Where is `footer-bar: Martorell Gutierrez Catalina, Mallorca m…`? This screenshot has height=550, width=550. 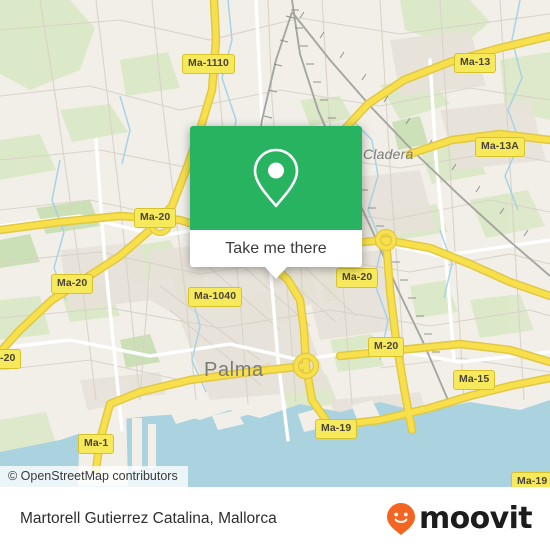 footer-bar: Martorell Gutierrez Catalina, Mallorca m… is located at coordinates (275, 518).